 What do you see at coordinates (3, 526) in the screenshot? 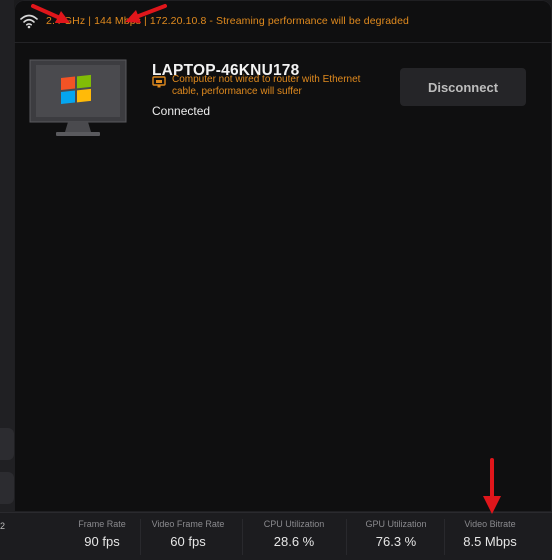
I see `stat-value-cut-off: 2` at bounding box center [3, 526].